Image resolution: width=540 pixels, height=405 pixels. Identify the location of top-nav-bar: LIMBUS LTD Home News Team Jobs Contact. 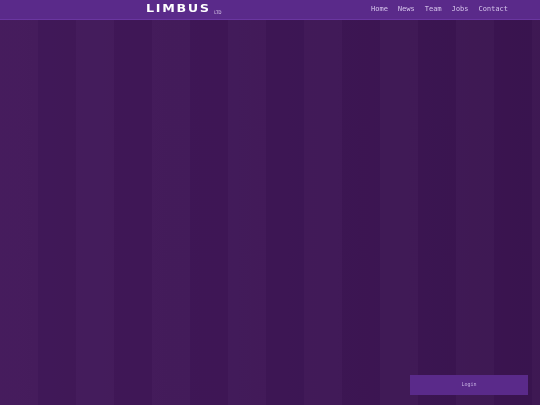
(270, 10).